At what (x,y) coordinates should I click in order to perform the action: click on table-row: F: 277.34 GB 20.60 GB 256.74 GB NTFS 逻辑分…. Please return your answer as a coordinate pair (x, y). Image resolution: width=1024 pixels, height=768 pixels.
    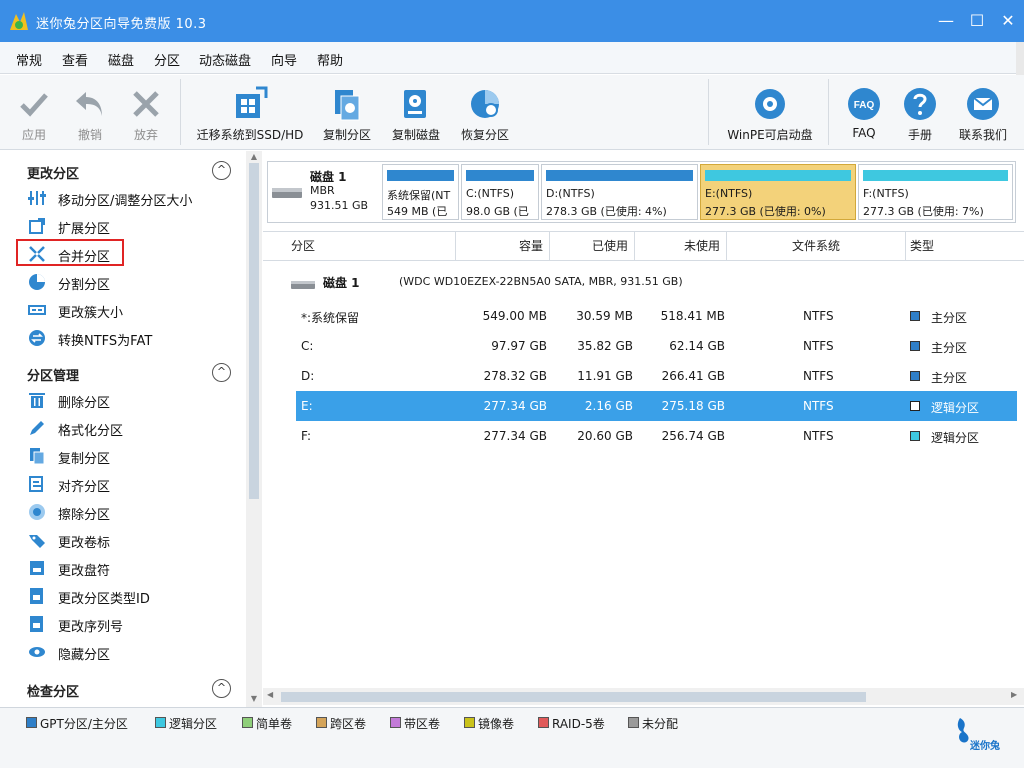
    Looking at the image, I should click on (657, 436).